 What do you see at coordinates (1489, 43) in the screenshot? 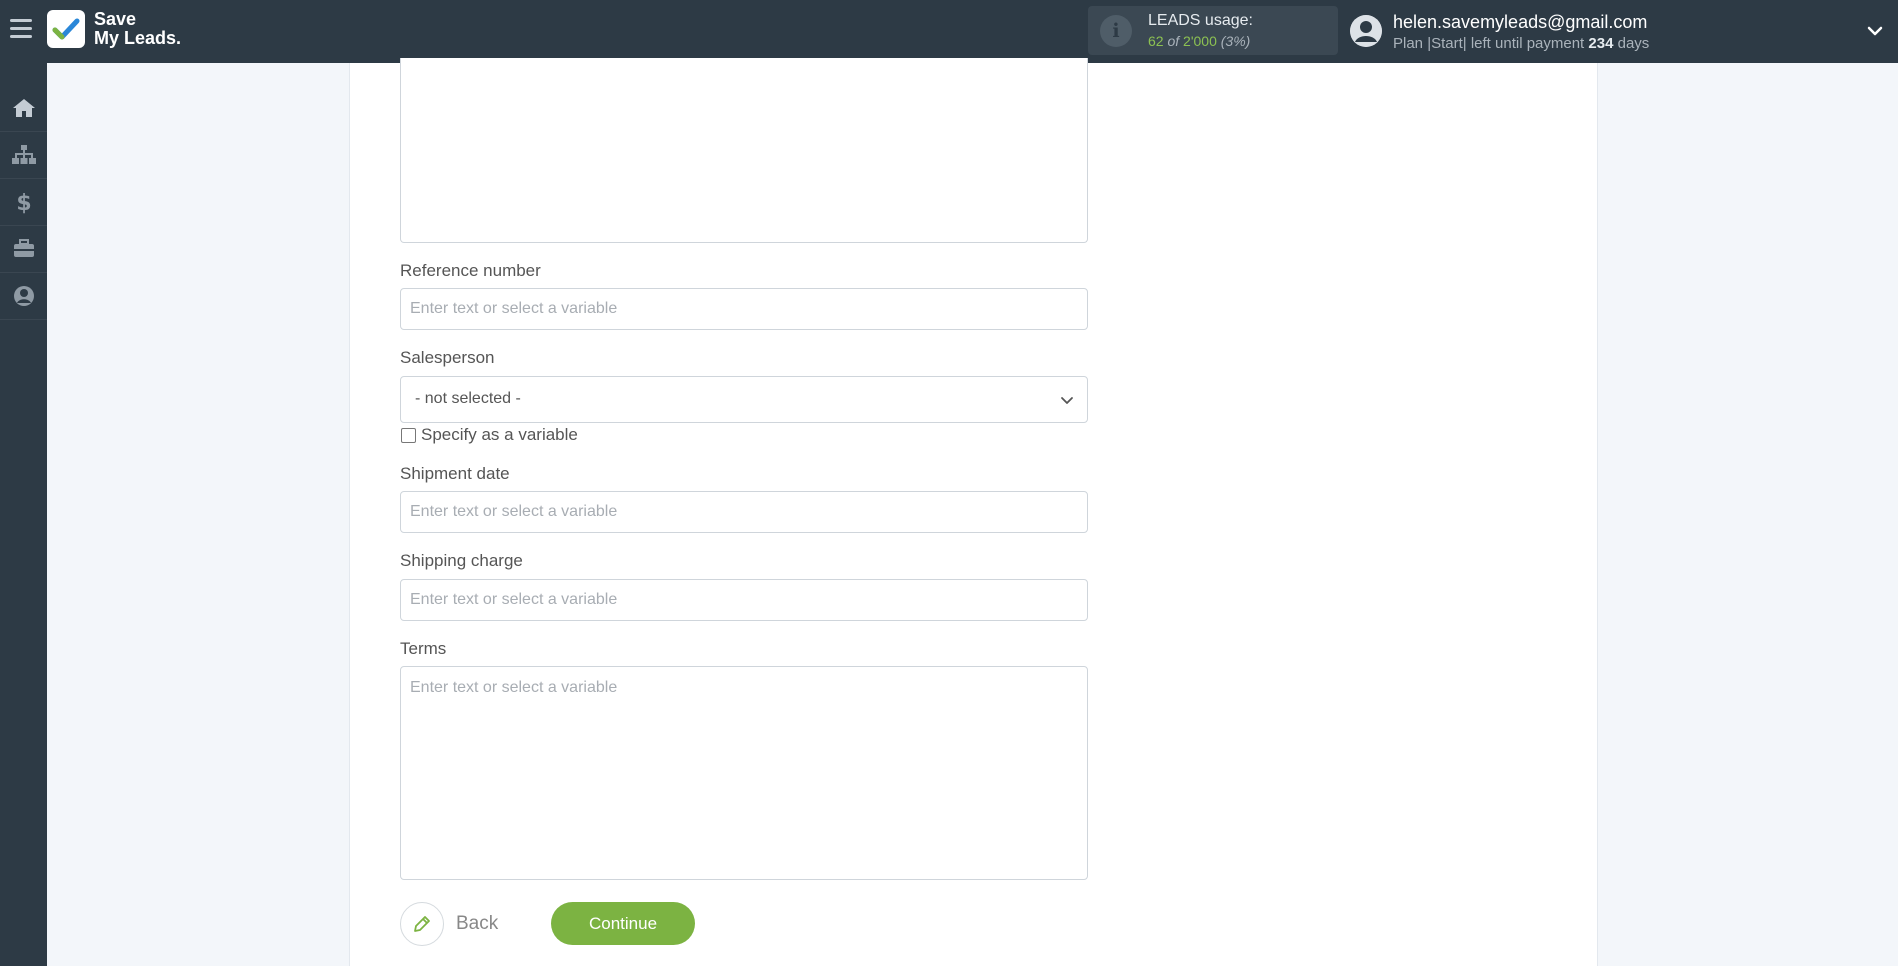
I see `plan-text: Plan |Start| left until payment` at bounding box center [1489, 43].